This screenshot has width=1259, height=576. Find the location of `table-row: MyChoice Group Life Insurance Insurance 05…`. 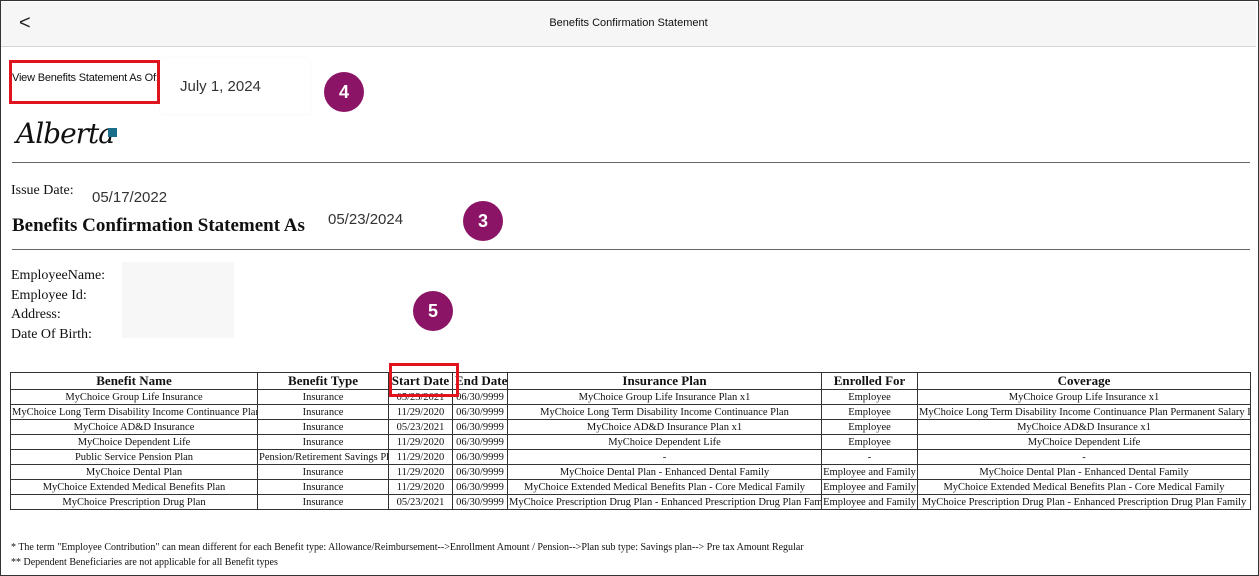

table-row: MyChoice Group Life Insurance Insurance 05… is located at coordinates (630, 397).